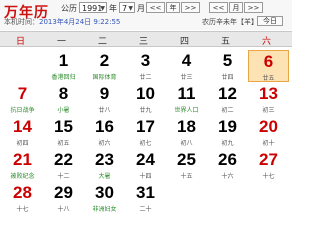  Describe the element at coordinates (227, 126) in the screenshot. I see `day-number: 19` at that location.